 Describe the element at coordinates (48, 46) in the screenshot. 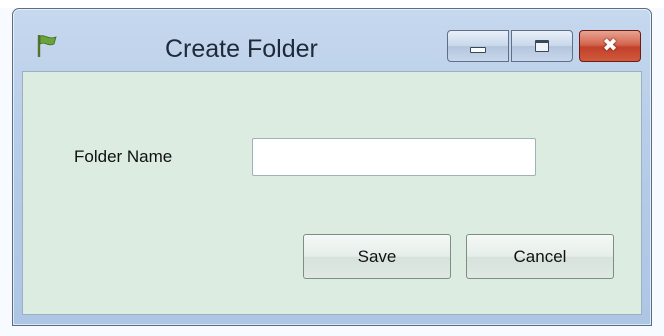

I see `green-flag-icon` at that location.